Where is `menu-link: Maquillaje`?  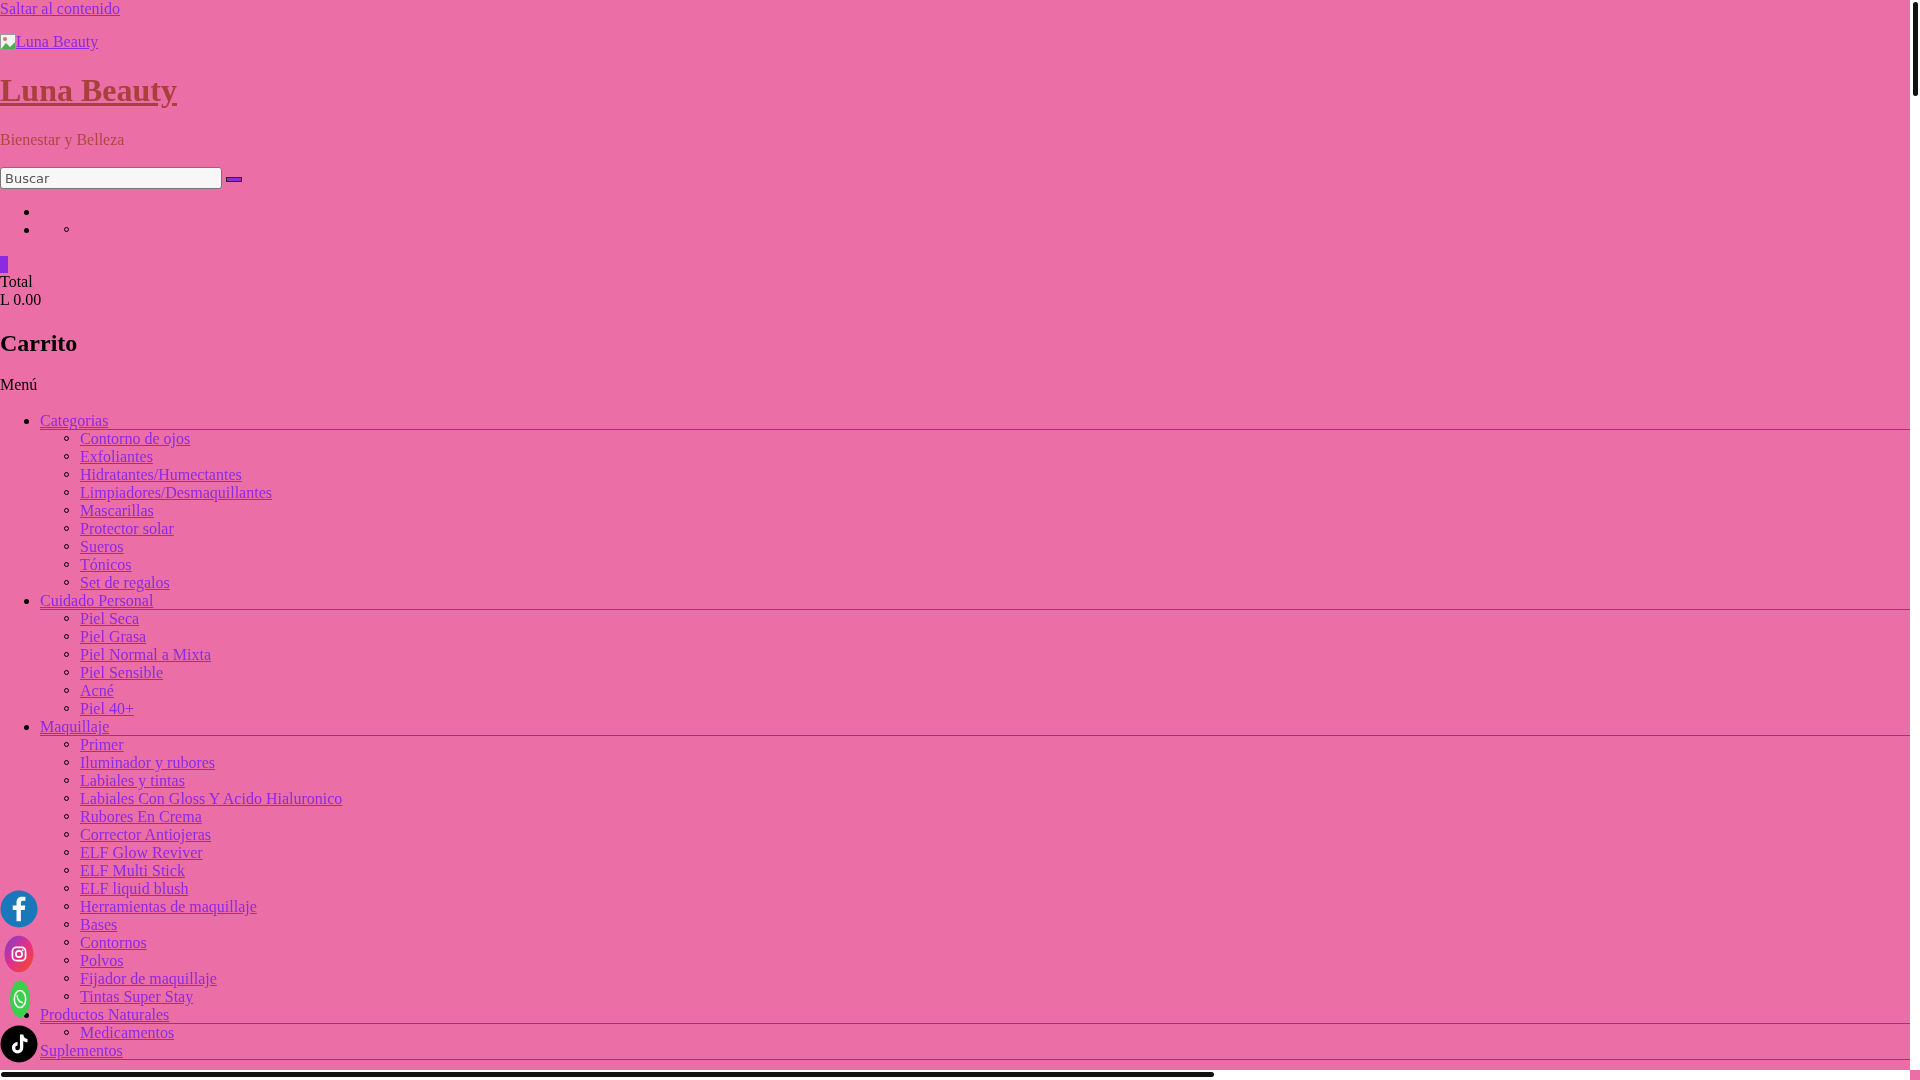
menu-link: Maquillaje is located at coordinates (75, 726).